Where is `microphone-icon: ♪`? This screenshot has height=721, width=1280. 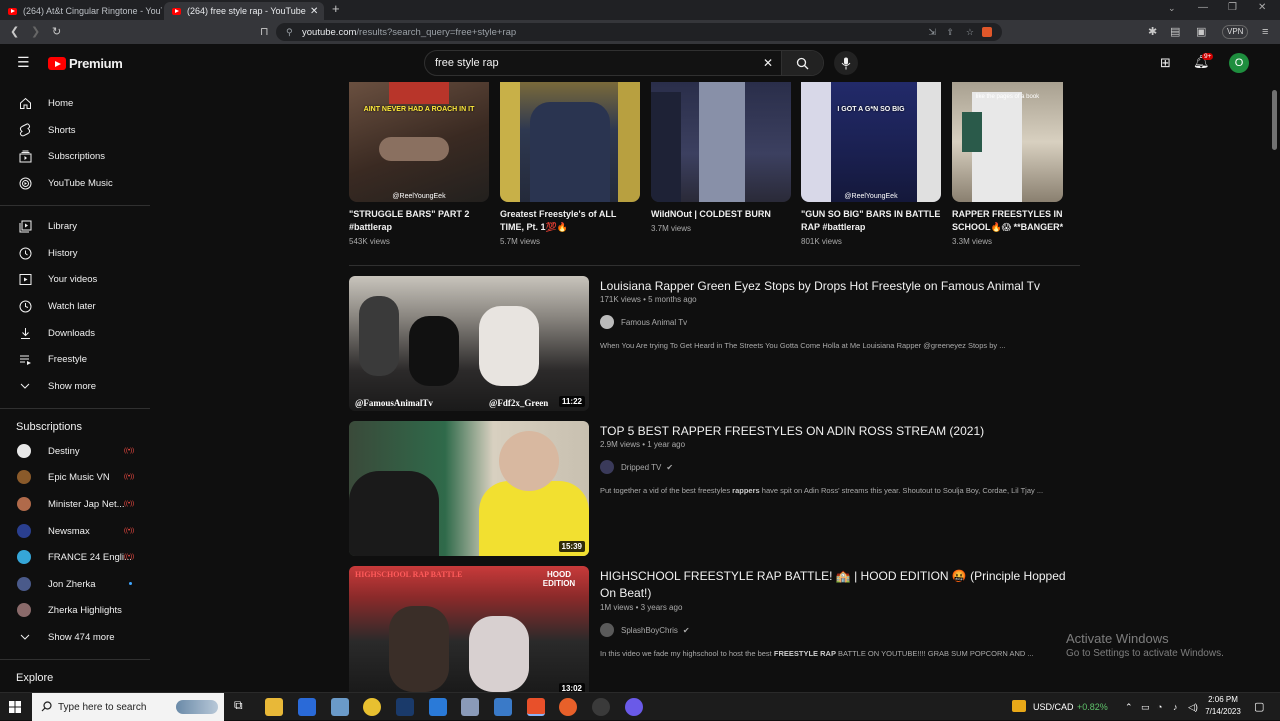 microphone-icon: ♪ is located at coordinates (1175, 707).